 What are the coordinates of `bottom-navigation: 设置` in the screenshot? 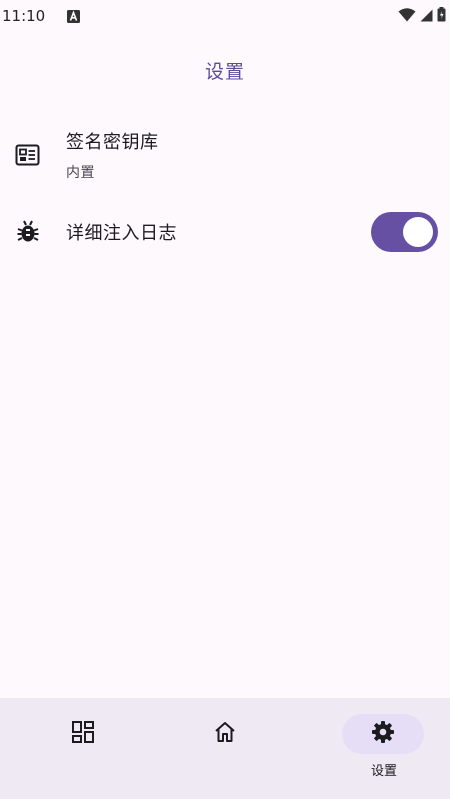 It's located at (225, 748).